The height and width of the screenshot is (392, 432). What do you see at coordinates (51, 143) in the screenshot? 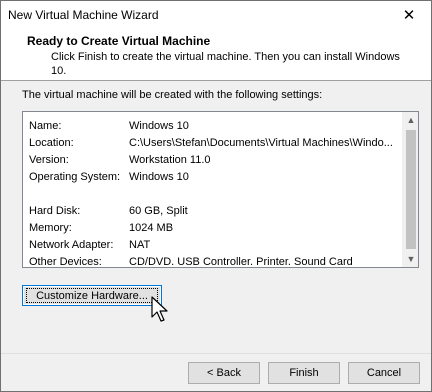
I see `setting-key: Location:` at bounding box center [51, 143].